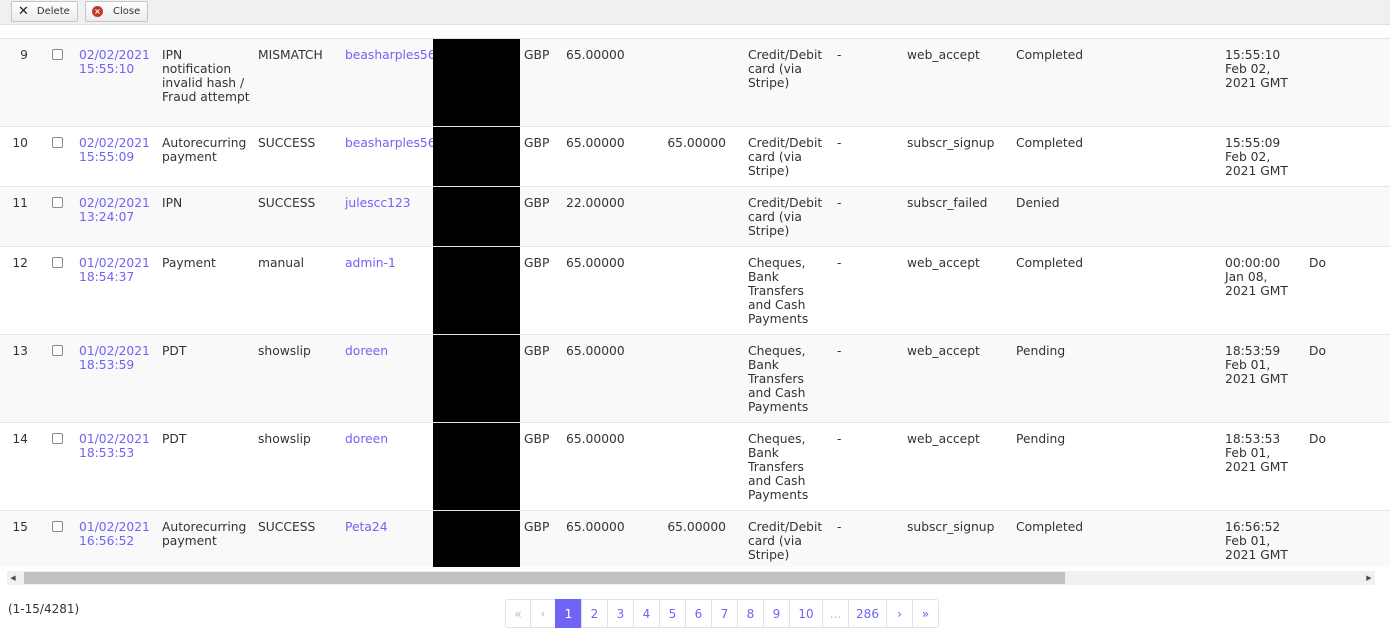 Image resolution: width=1390 pixels, height=634 pixels. I want to click on page-button-5: 5, so click(672, 613).